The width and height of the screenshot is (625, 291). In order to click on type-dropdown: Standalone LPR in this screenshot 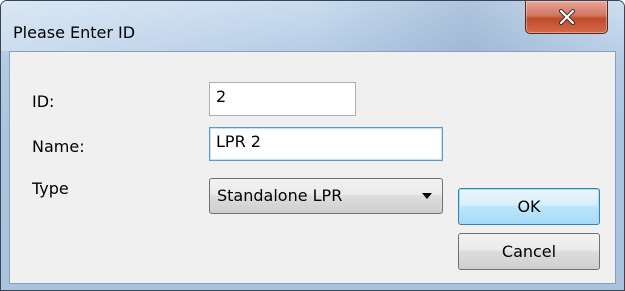, I will do `click(326, 196)`.